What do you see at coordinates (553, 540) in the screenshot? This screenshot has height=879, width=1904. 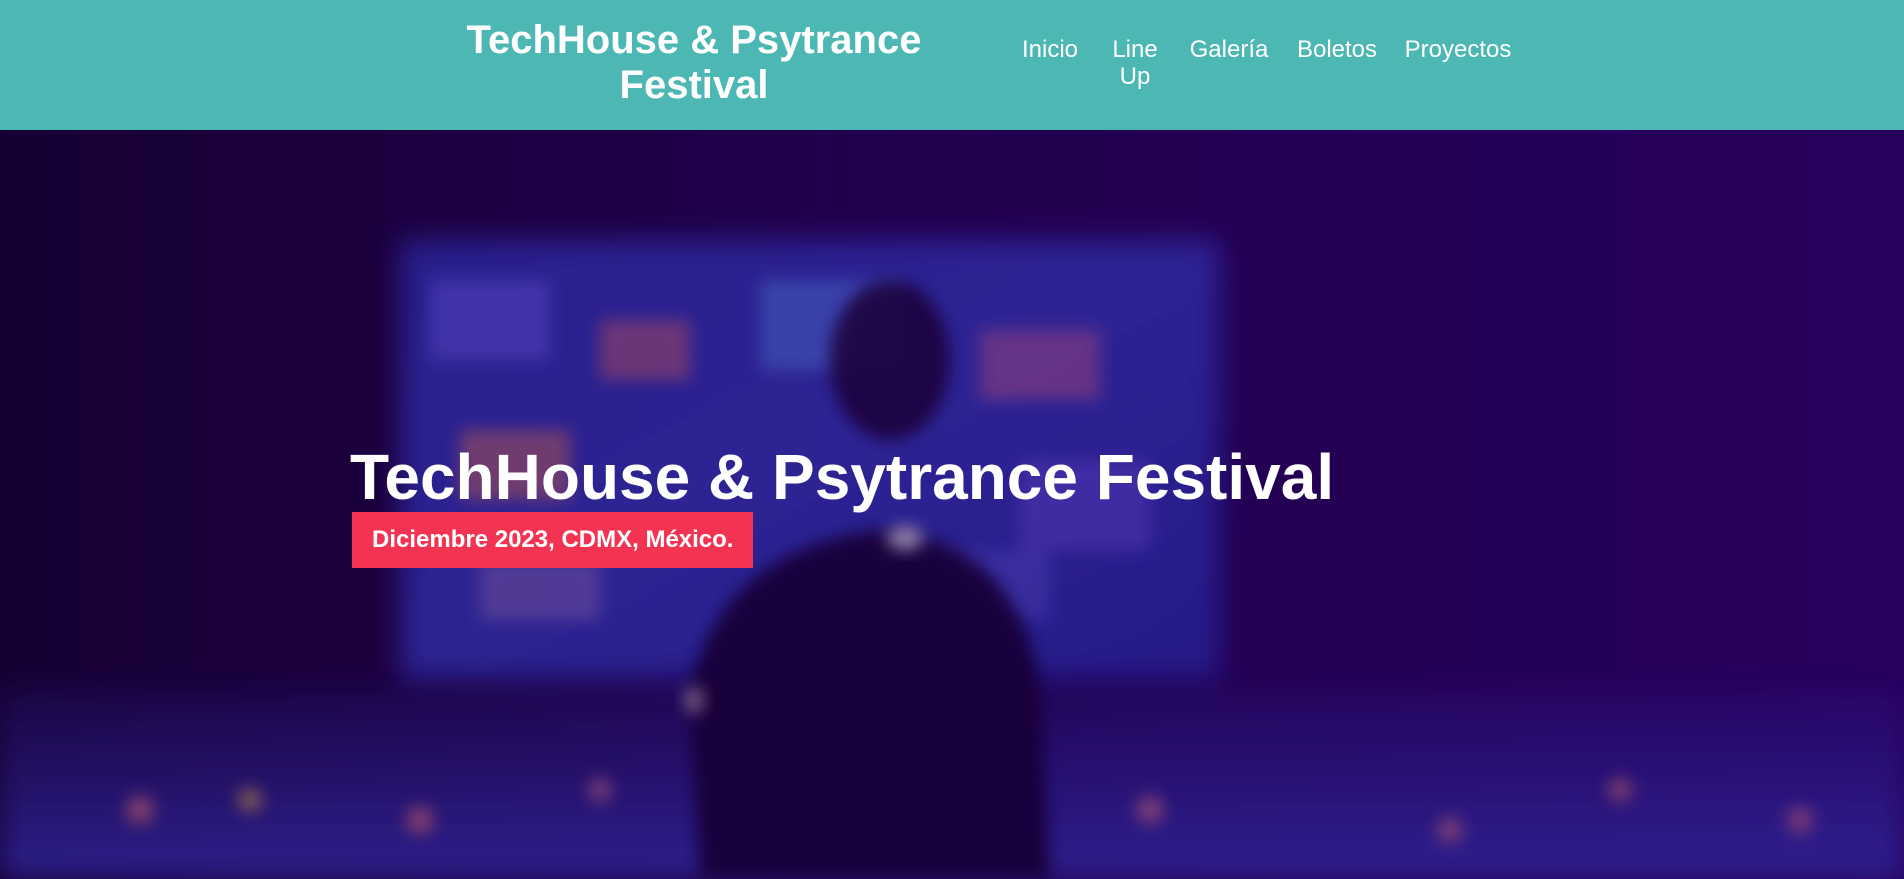 I see `event-date-badge: Diciembre 2023, CDMX, México.` at bounding box center [553, 540].